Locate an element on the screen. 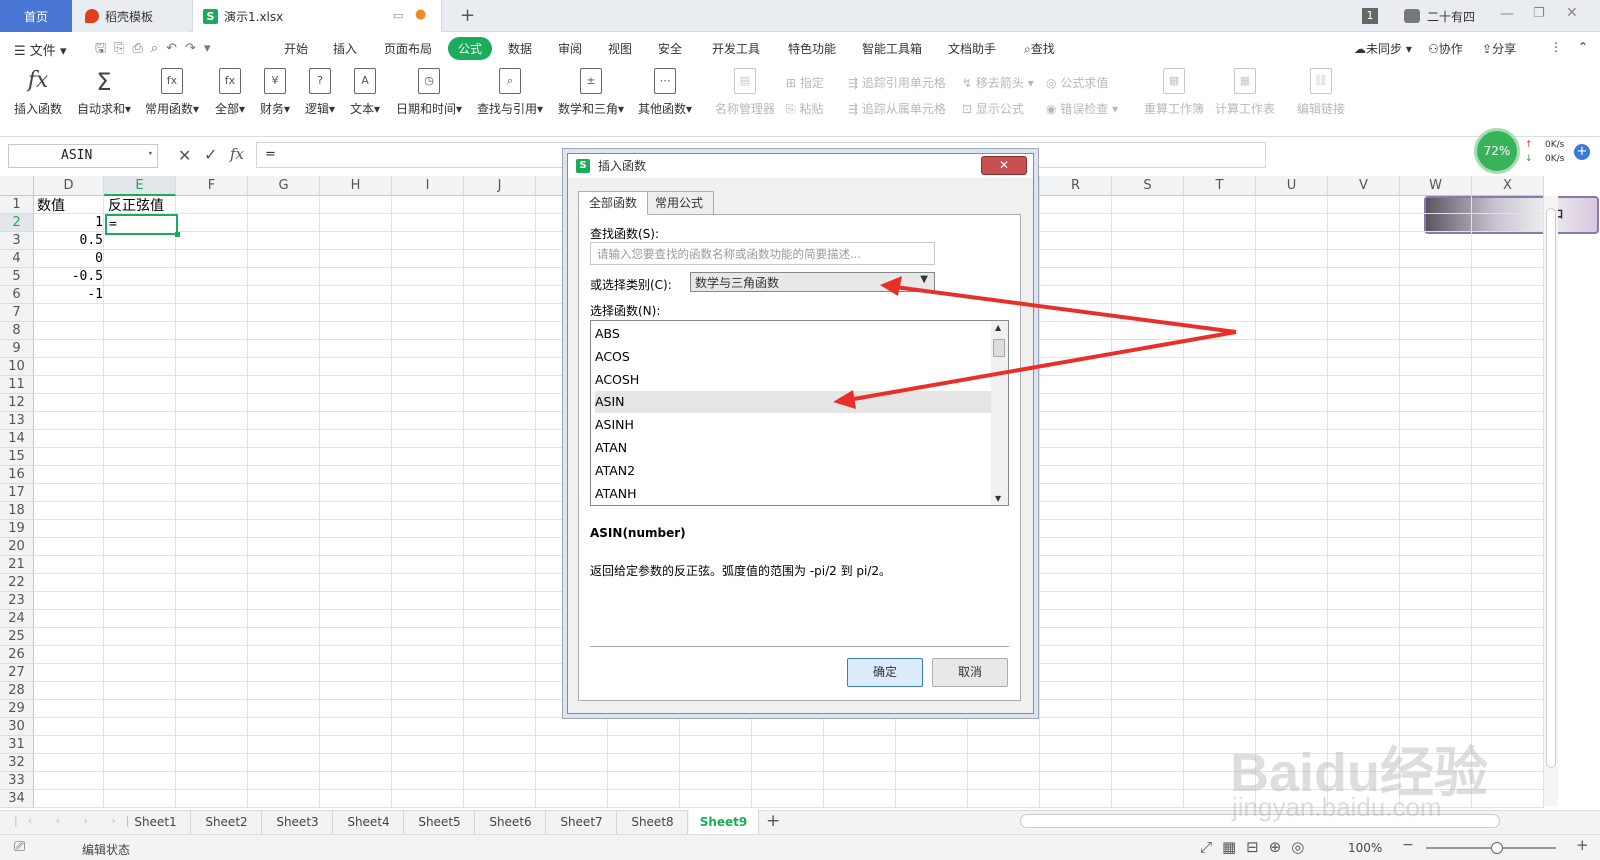  edit-mode-status: 编辑状态 is located at coordinates (106, 850).